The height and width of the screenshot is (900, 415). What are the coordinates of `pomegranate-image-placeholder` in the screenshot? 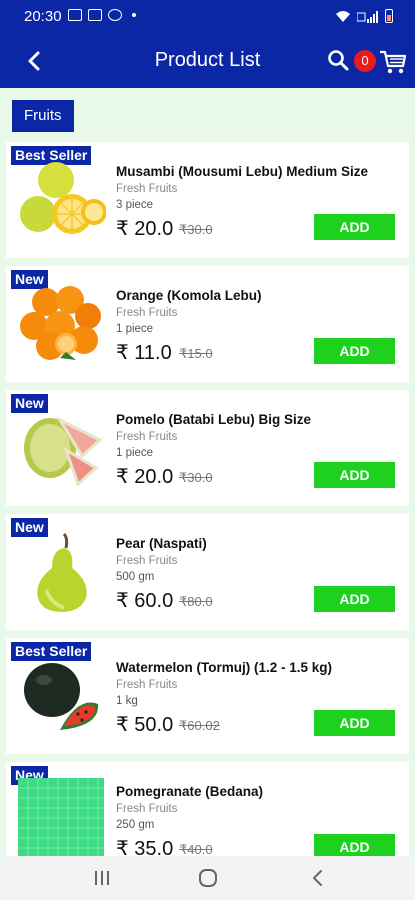 It's located at (61, 817).